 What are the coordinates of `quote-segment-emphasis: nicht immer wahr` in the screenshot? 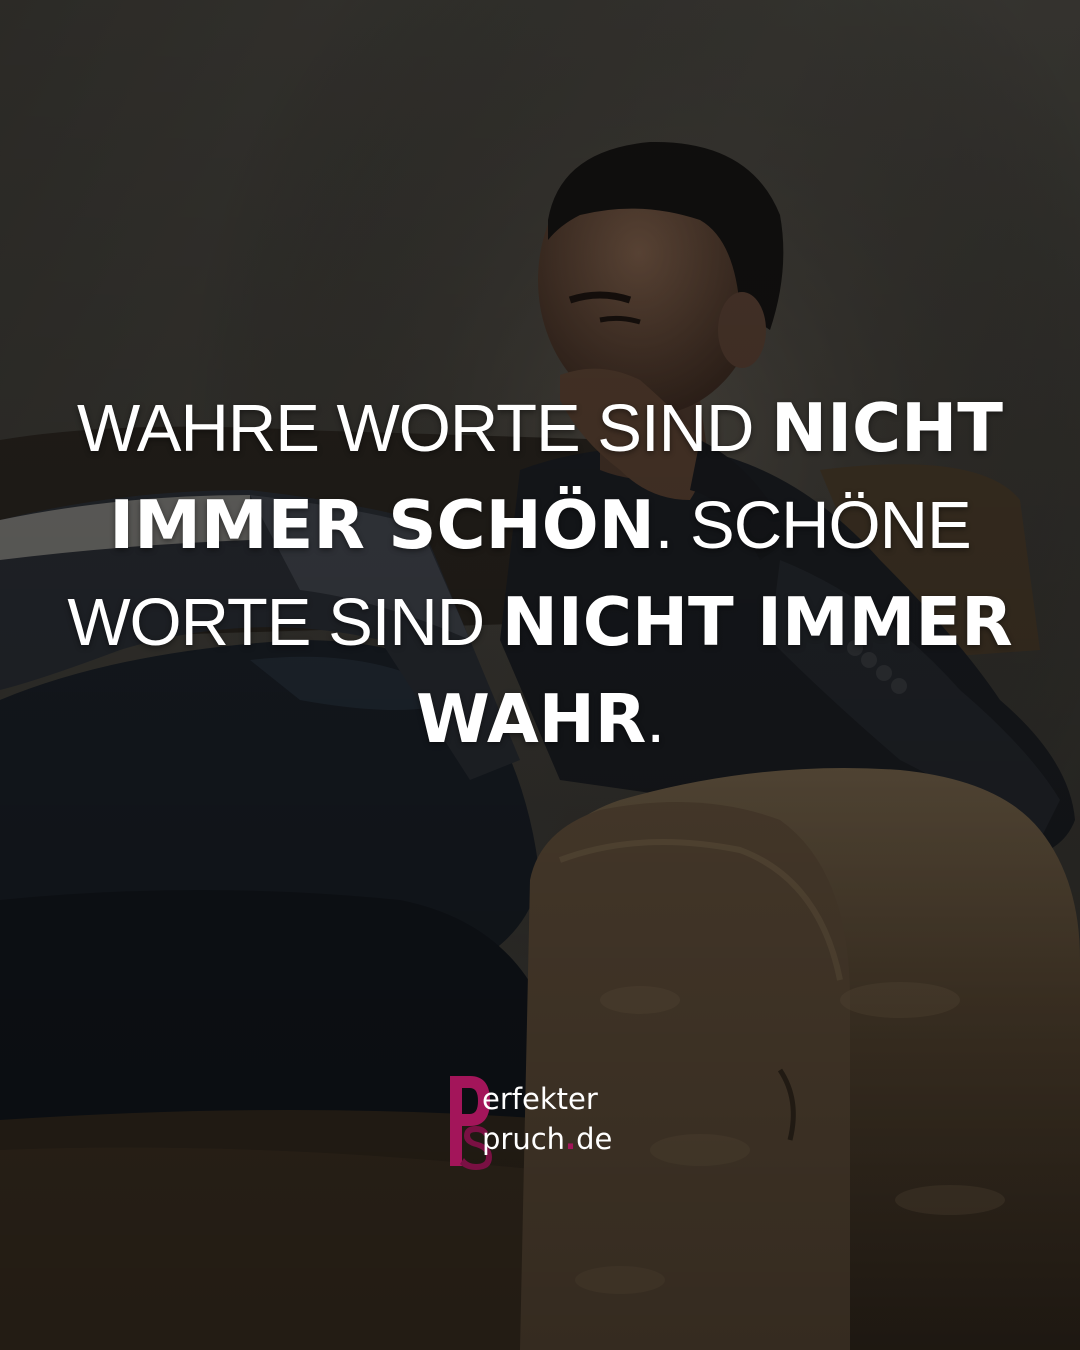 It's located at (714, 670).